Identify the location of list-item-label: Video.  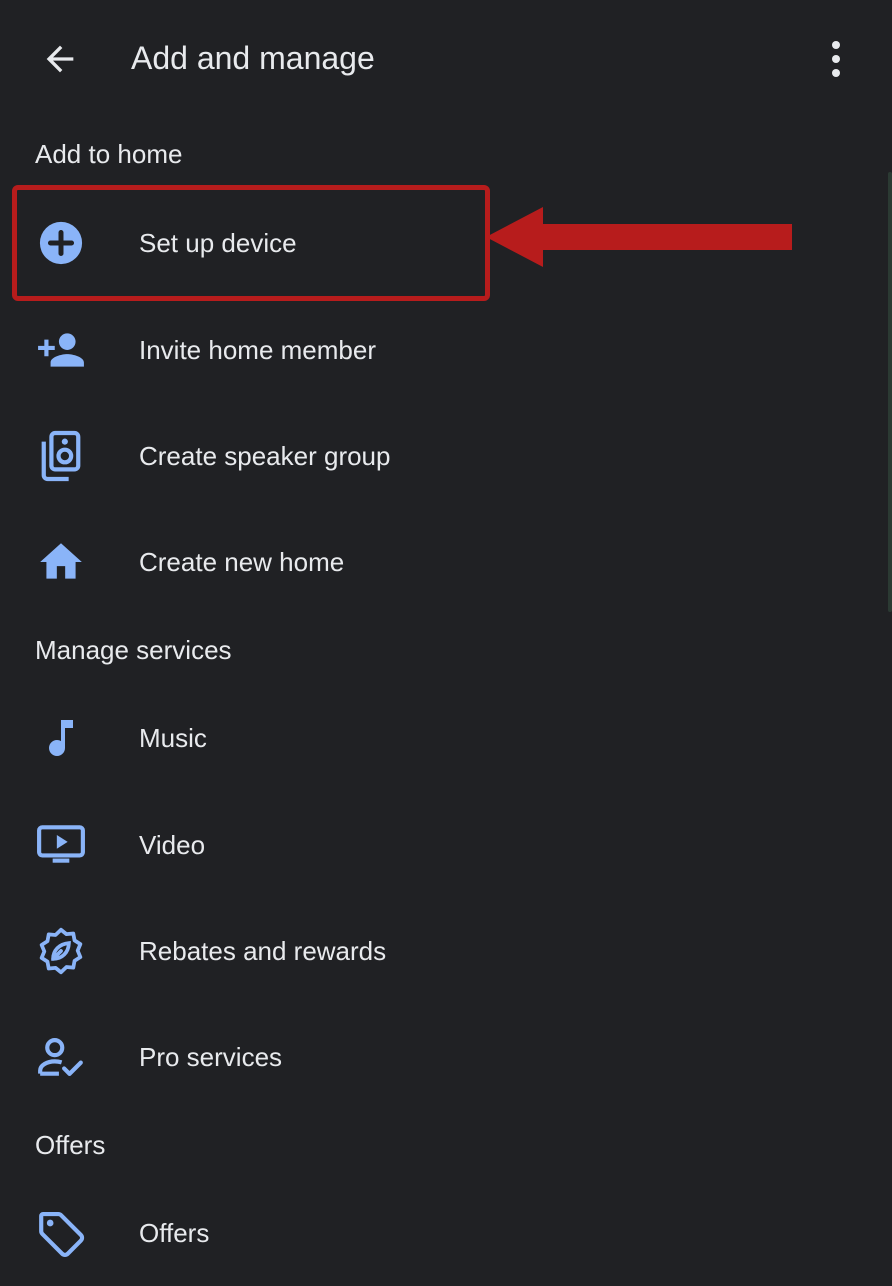
(172, 845).